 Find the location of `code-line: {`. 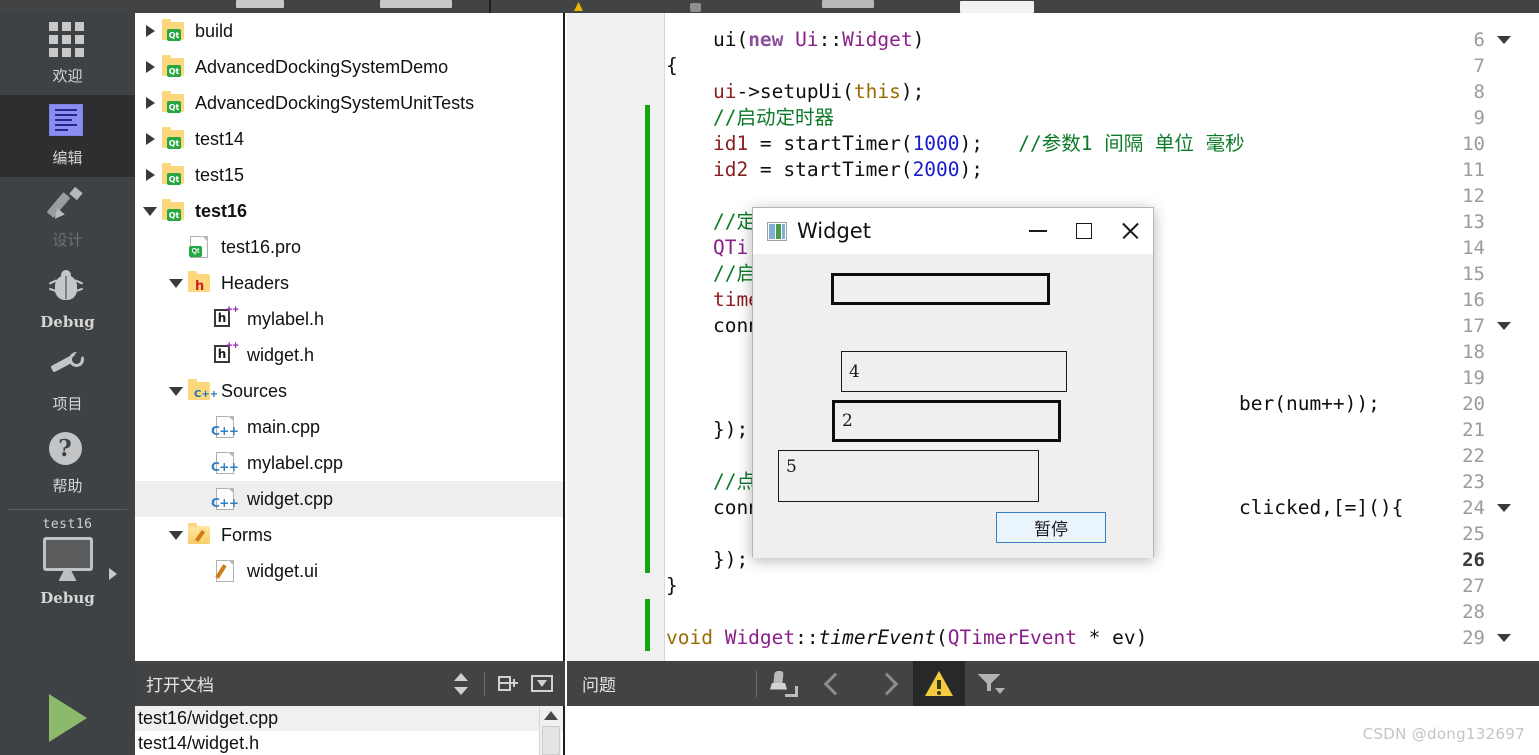

code-line: { is located at coordinates (672, 66).